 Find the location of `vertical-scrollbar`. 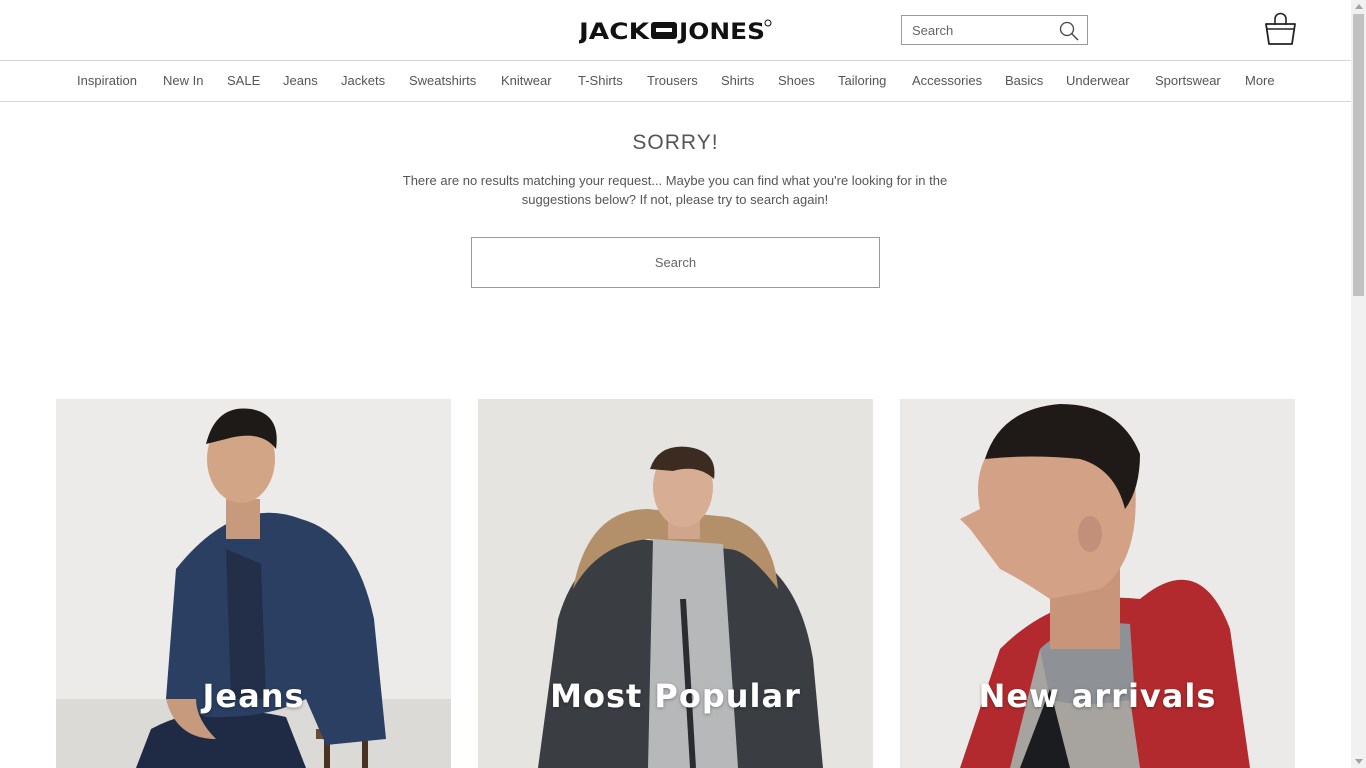

vertical-scrollbar is located at coordinates (1358, 384).